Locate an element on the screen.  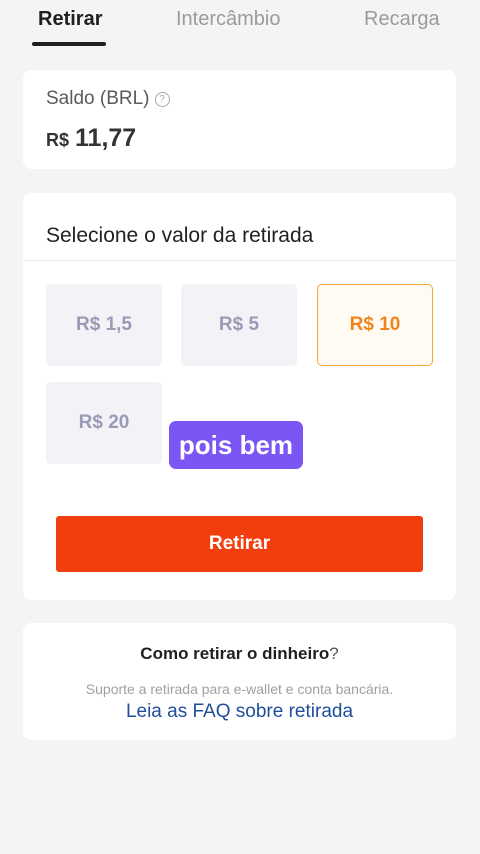
select-amount-title: Selecione o valor da retirada is located at coordinates (180, 235).